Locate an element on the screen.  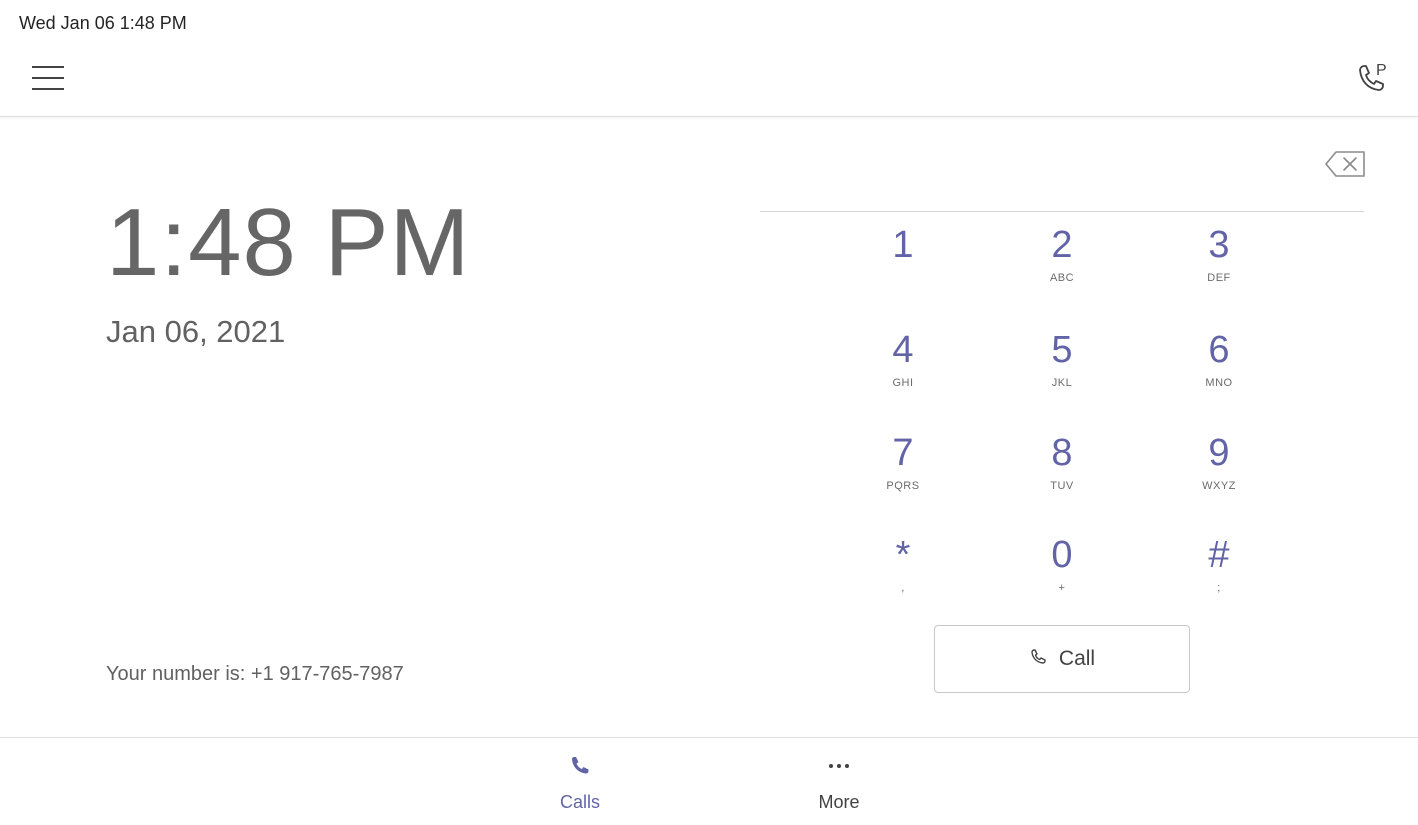
nav-label-more: More is located at coordinates (839, 802).